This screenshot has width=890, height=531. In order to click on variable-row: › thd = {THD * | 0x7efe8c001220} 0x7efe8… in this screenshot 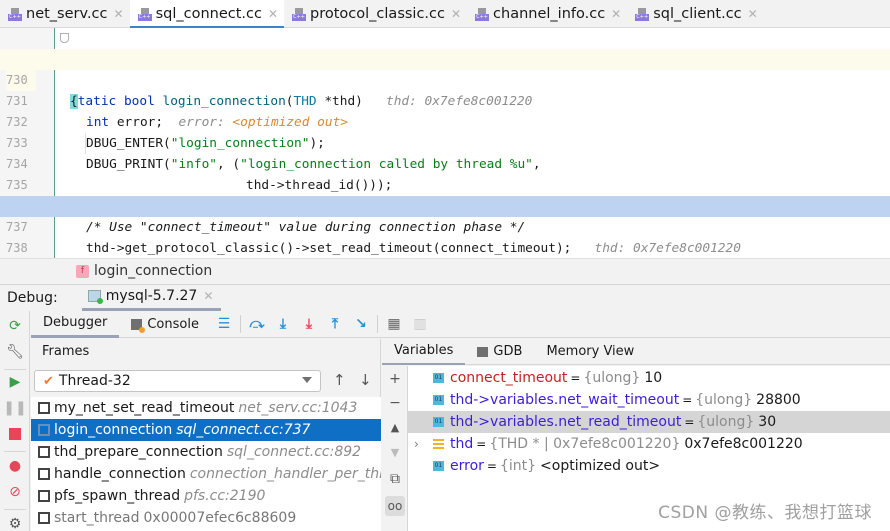, I will do `click(649, 444)`.